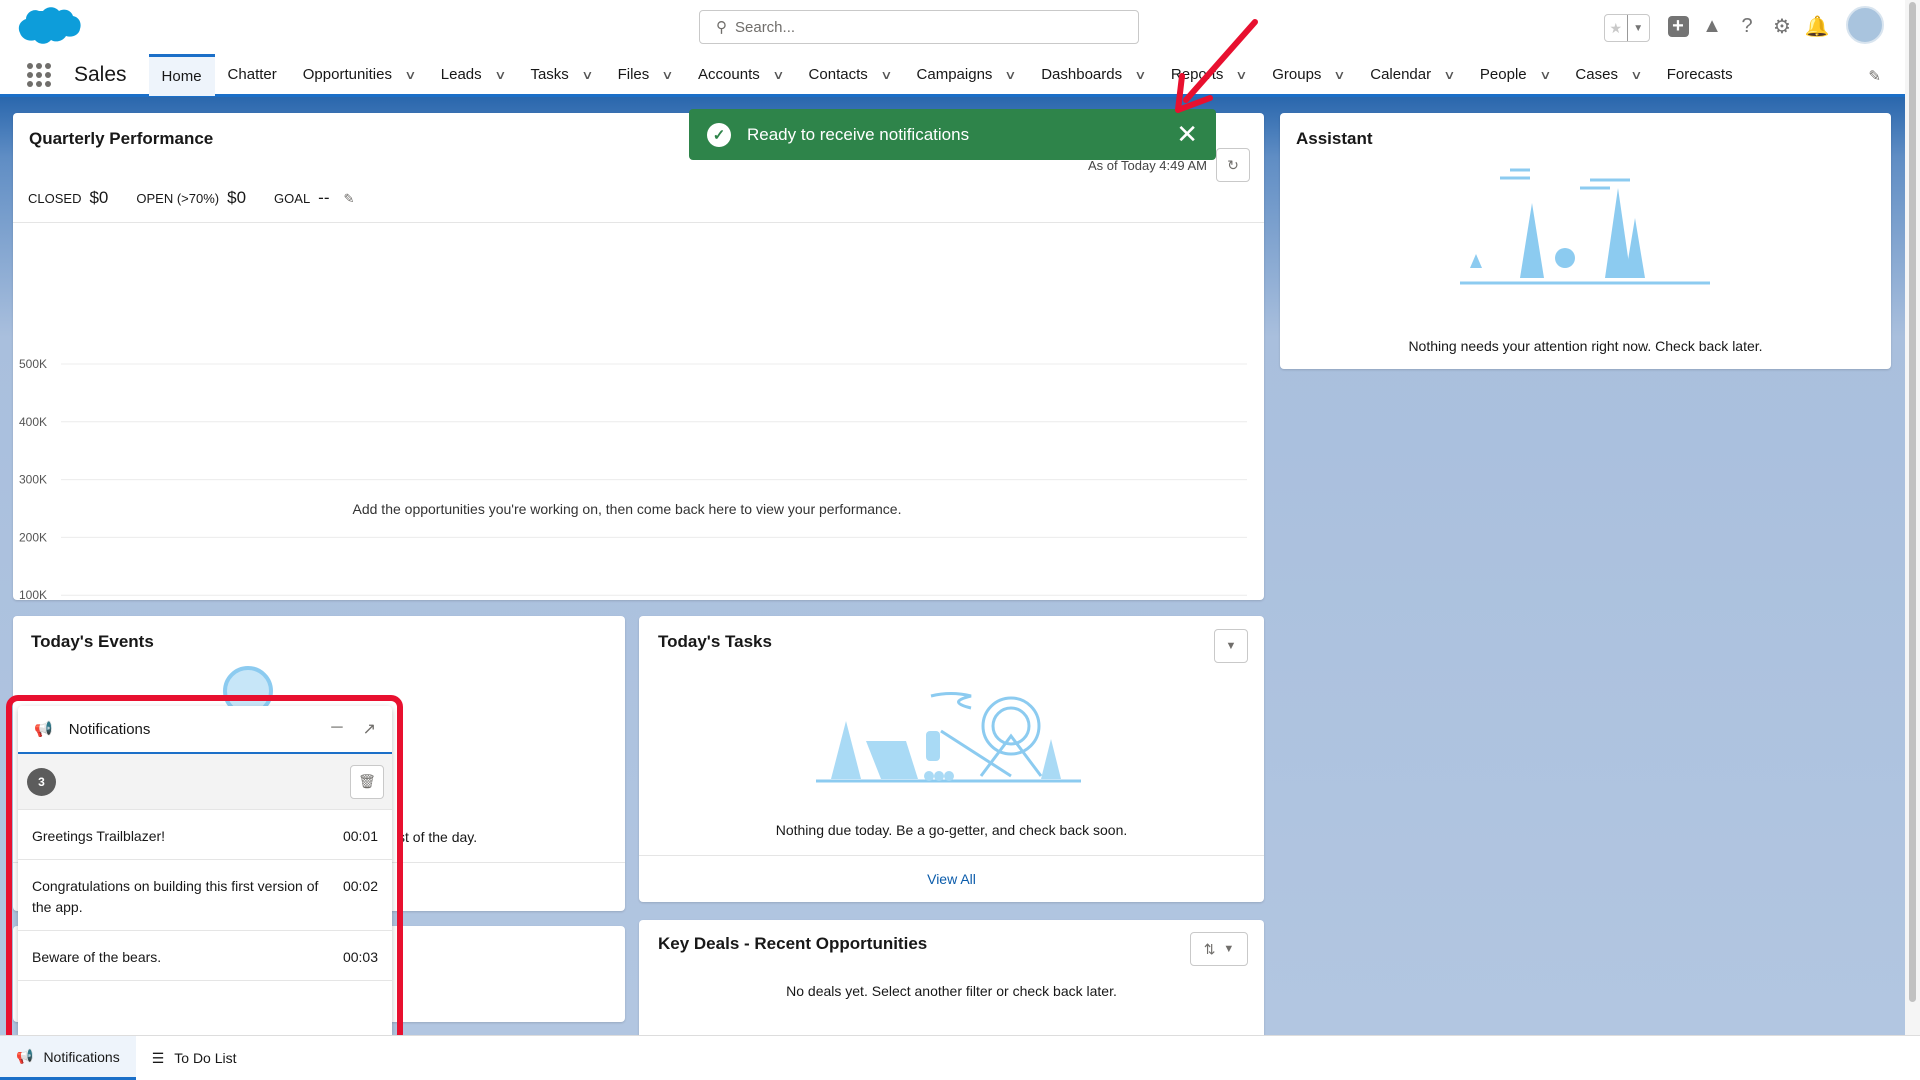 The height and width of the screenshot is (1080, 1920). Describe the element at coordinates (1638, 28) in the screenshot. I see `favorites-dropdown-icon: ▼` at that location.